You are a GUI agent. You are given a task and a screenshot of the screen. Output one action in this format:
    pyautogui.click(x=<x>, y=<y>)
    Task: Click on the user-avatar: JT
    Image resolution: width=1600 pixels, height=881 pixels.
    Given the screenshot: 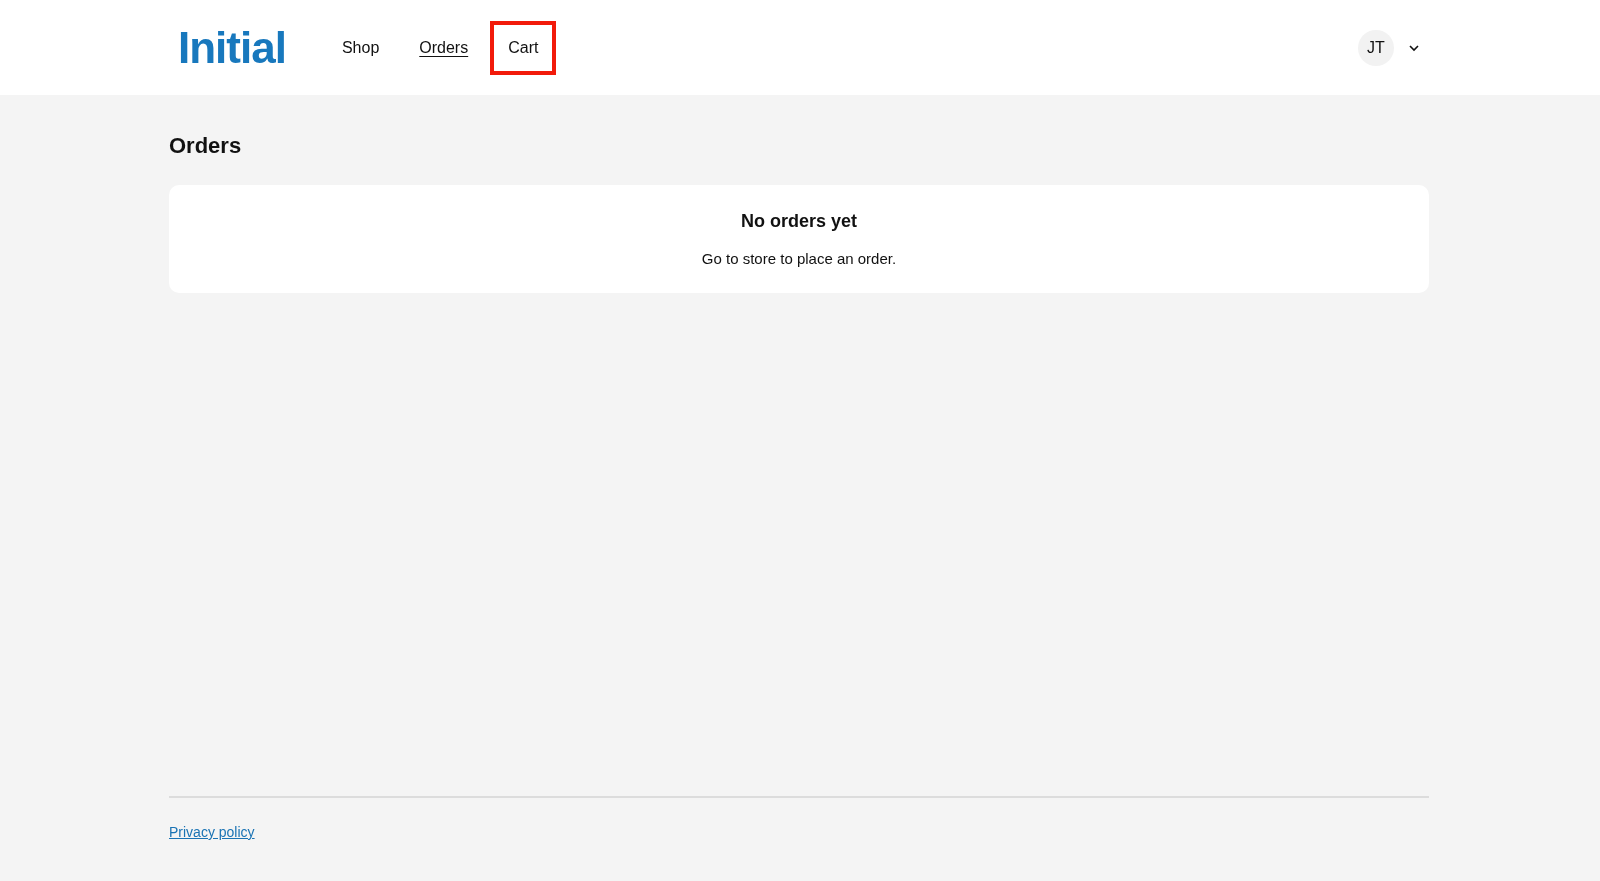 What is the action you would take?
    pyautogui.click(x=1376, y=47)
    